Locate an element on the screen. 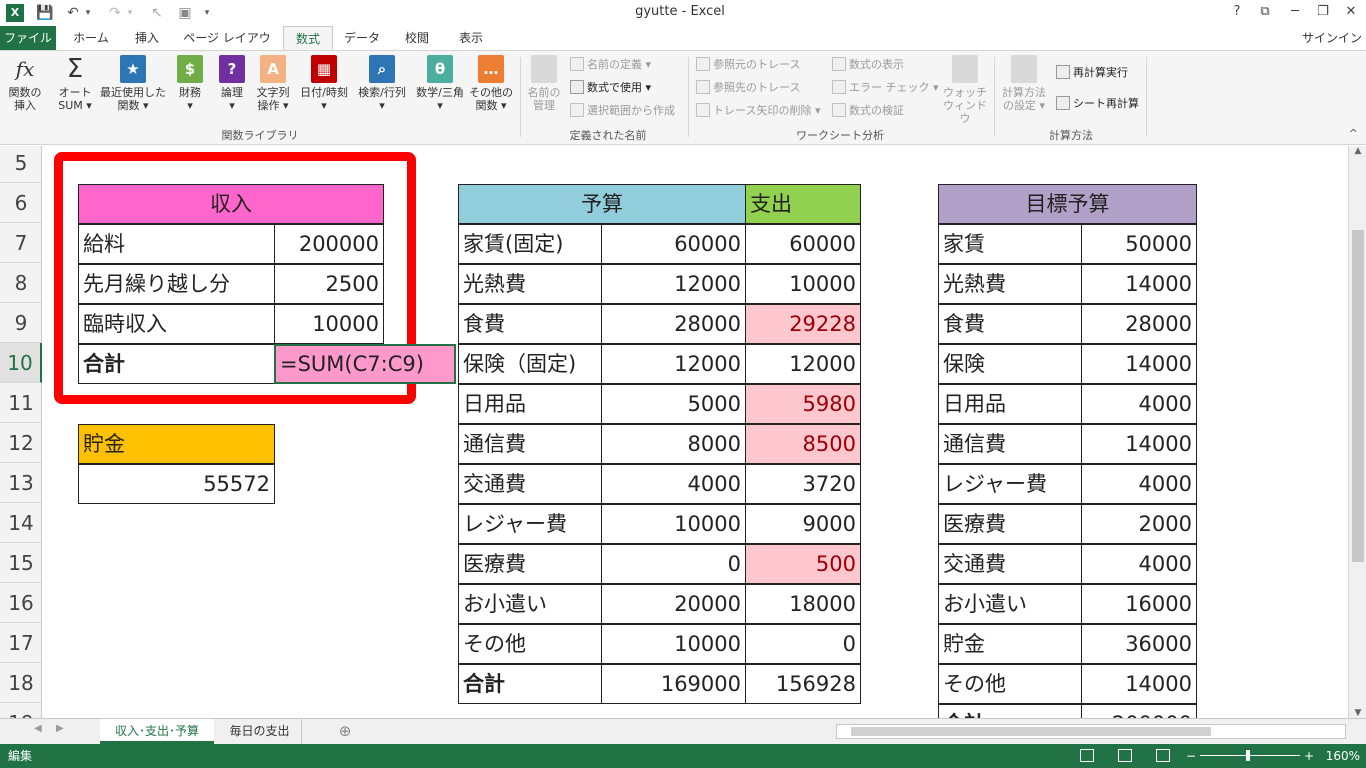 The width and height of the screenshot is (1366, 768). target-label: お小遣い is located at coordinates (1010, 604).